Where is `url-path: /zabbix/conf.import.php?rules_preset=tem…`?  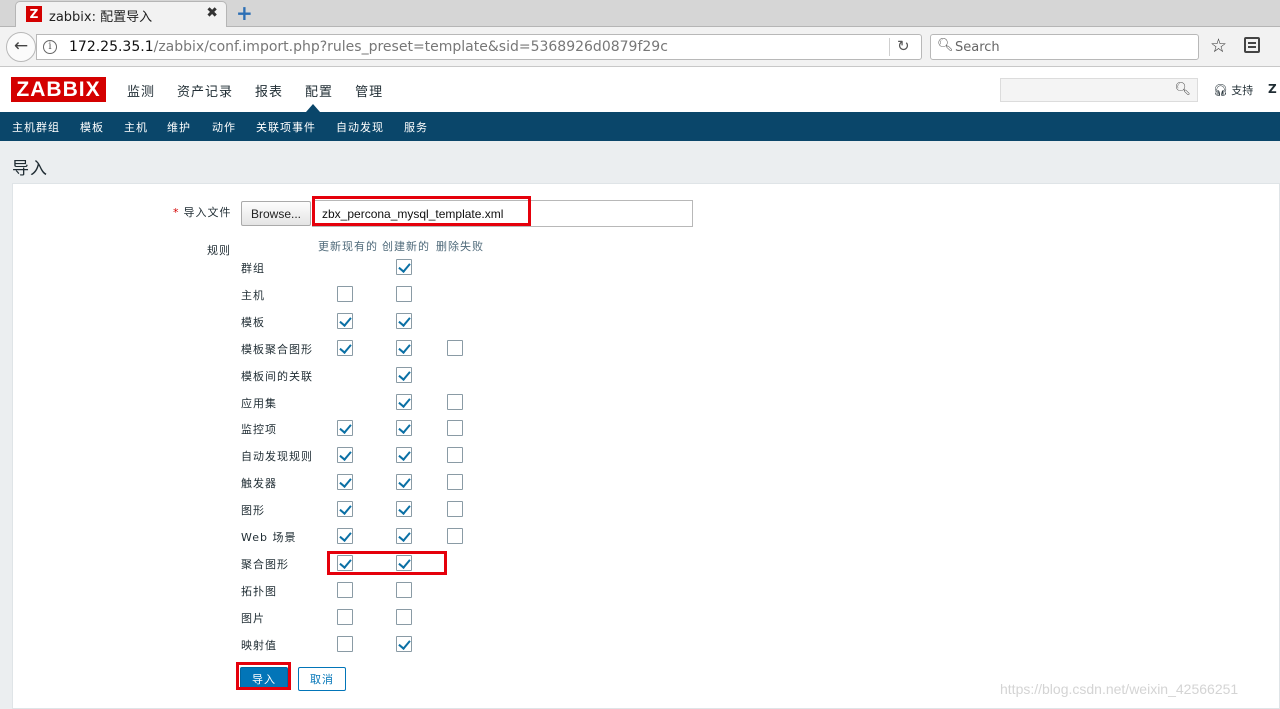 url-path: /zabbix/conf.import.php?rules_preset=tem… is located at coordinates (410, 47).